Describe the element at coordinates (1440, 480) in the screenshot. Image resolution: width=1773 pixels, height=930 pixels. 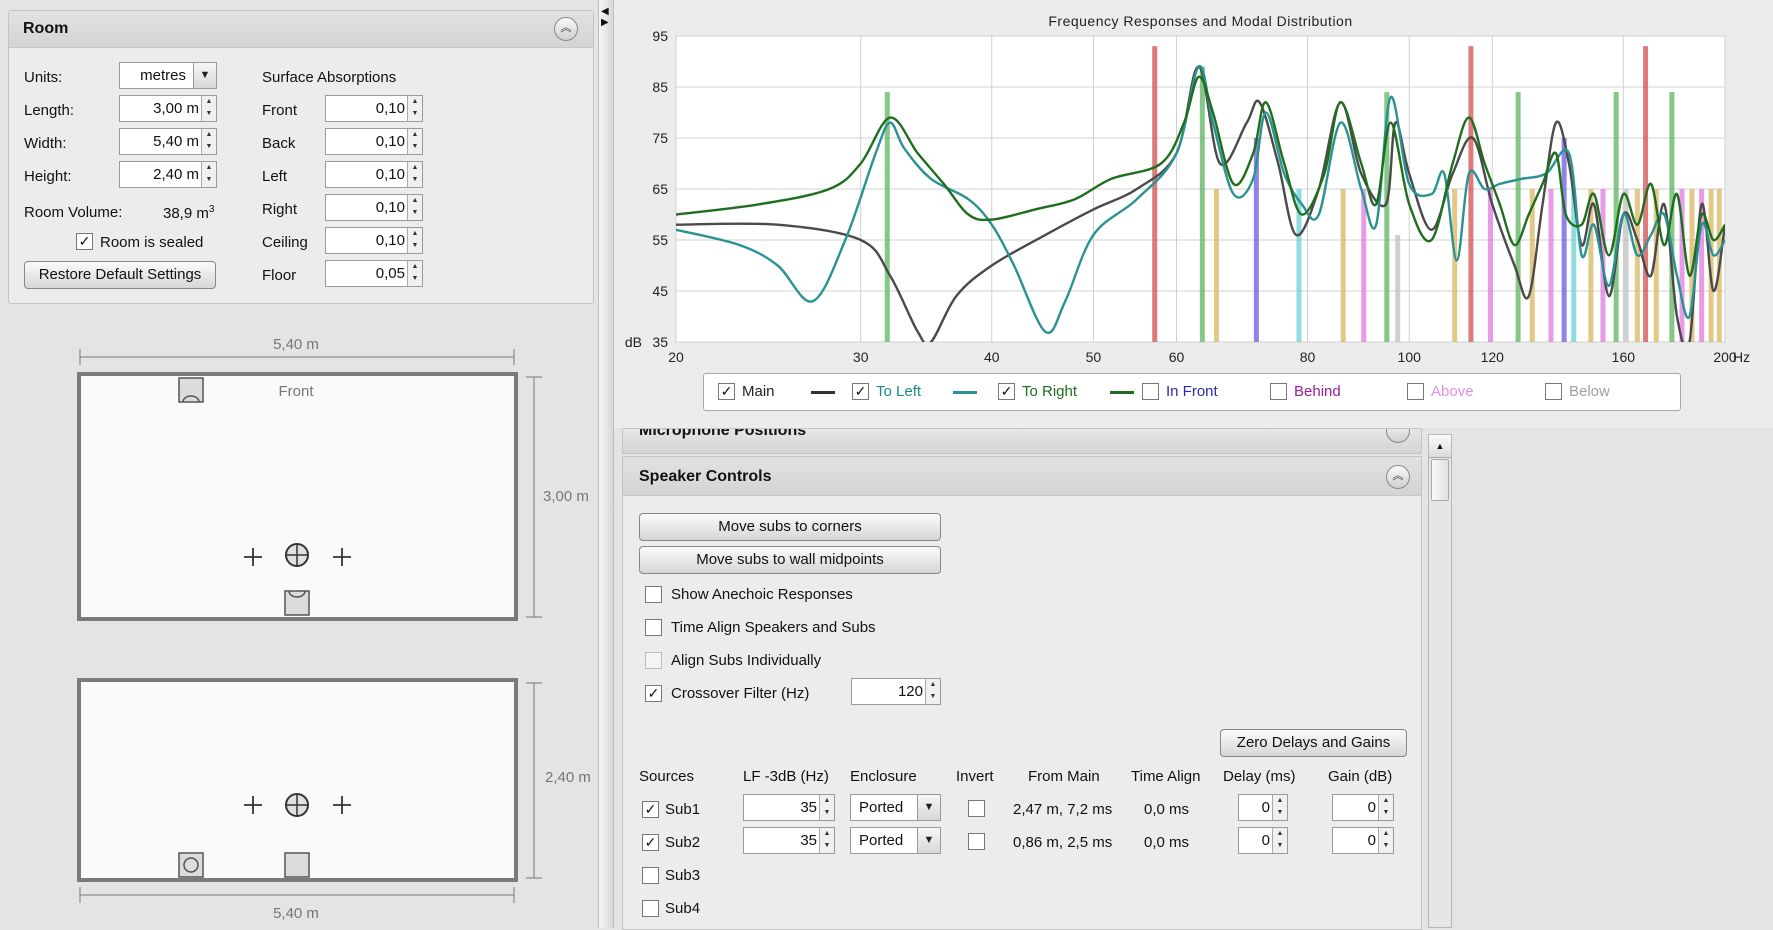
I see `scroll-thumb` at that location.